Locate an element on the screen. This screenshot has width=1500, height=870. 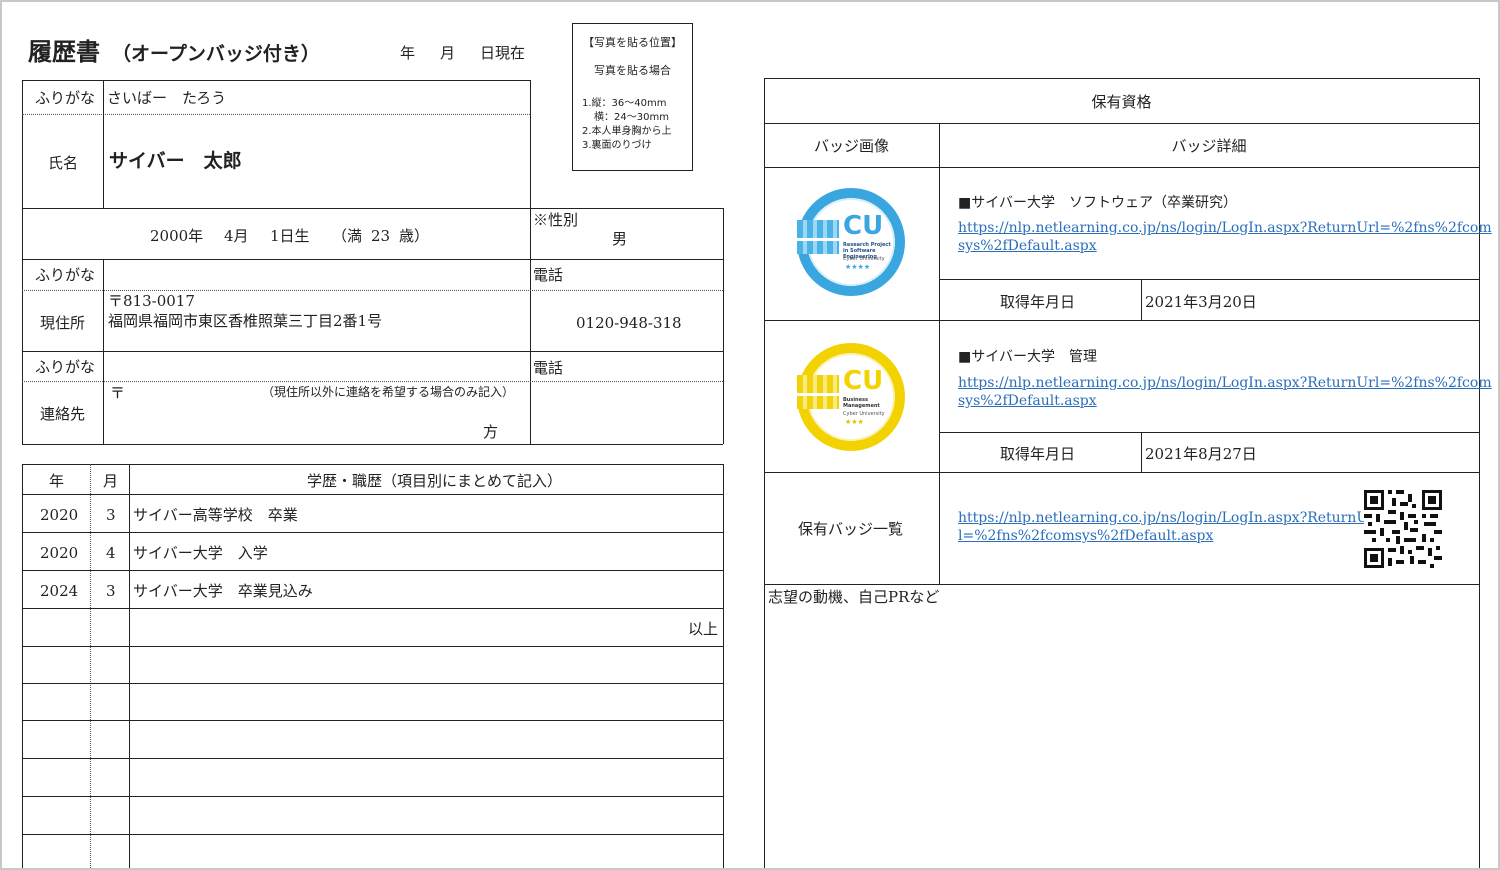
history-content: サイバー大学 卒業見込み is located at coordinates (223, 591).